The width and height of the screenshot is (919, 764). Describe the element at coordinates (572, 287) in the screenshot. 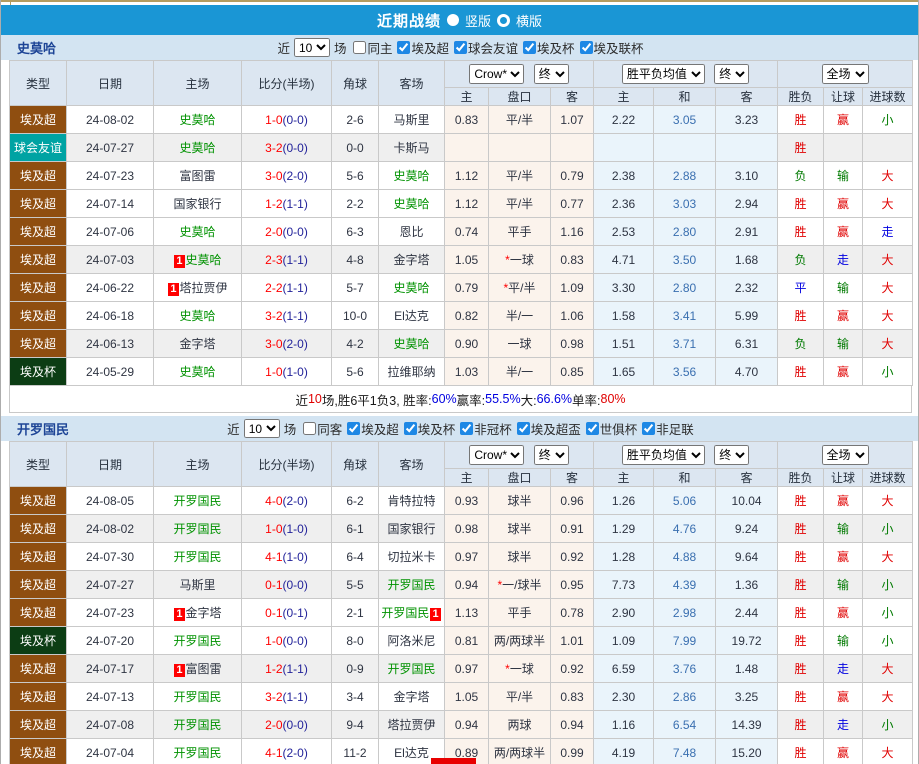

I see `odds-away-cell: 1.09` at that location.